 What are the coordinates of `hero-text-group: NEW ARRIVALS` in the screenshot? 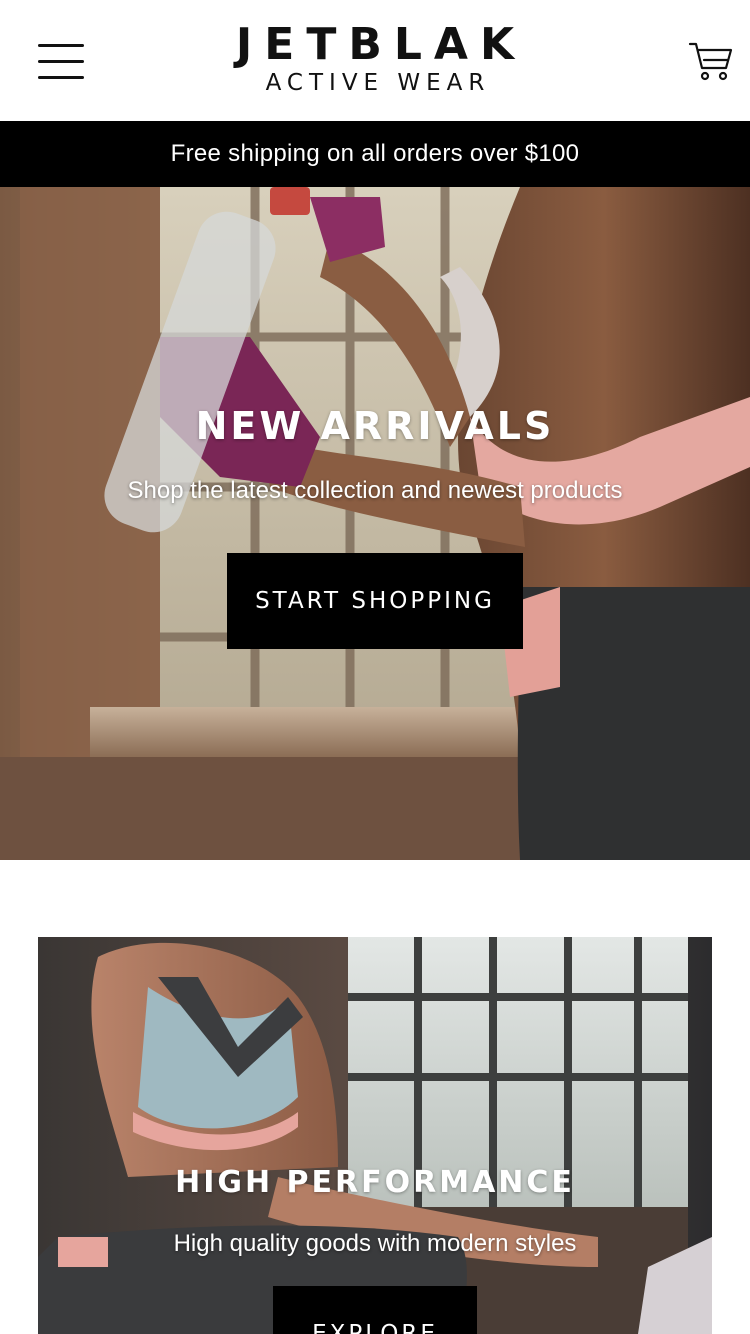 It's located at (375, 426).